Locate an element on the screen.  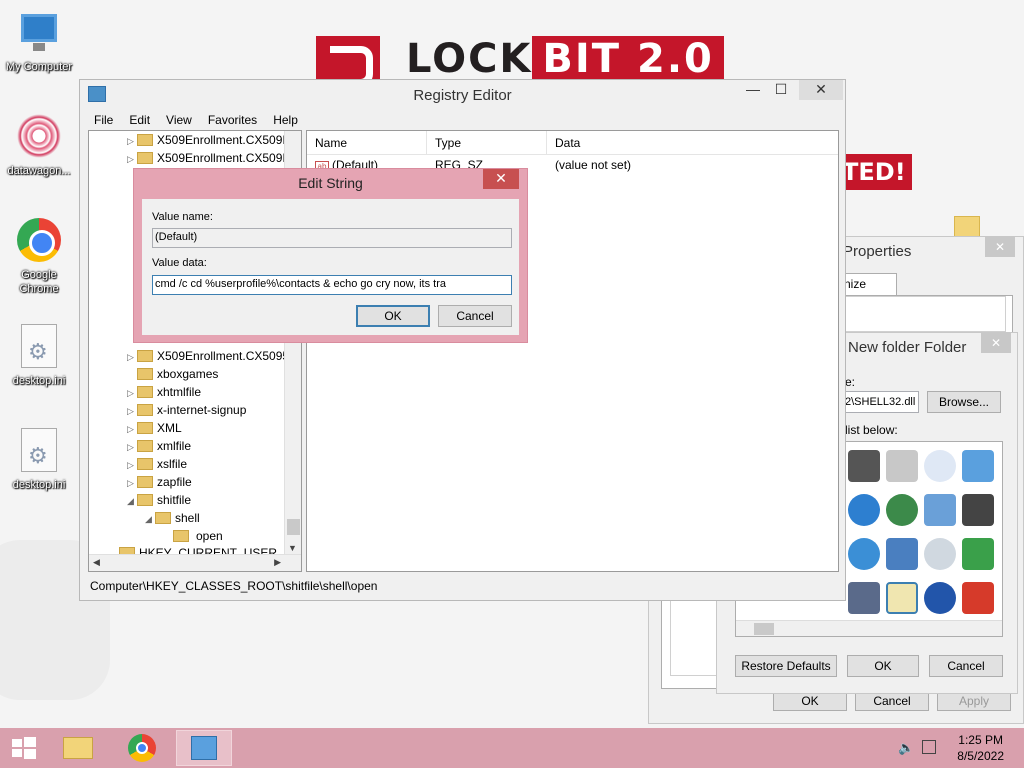
menu-favorites: Favorites is located at coordinates (232, 120).